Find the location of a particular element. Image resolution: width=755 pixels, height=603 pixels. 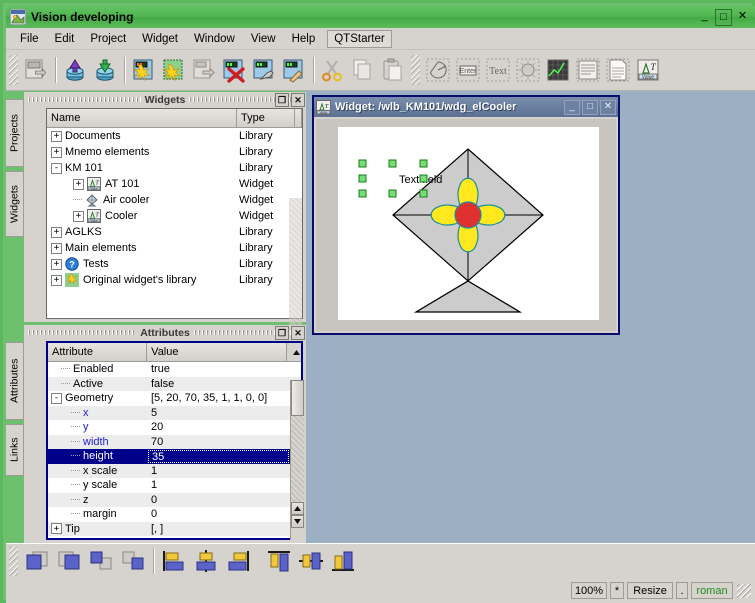

lower-icon is located at coordinates (133, 561).